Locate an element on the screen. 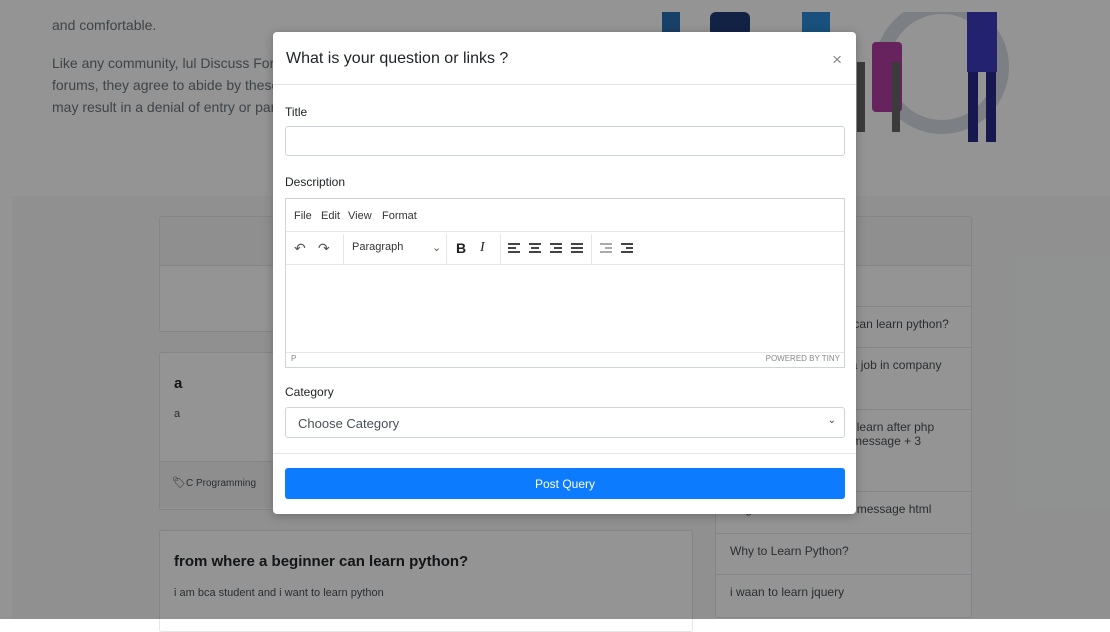 The image size is (1110, 632). menu-format: Format is located at coordinates (399, 216).